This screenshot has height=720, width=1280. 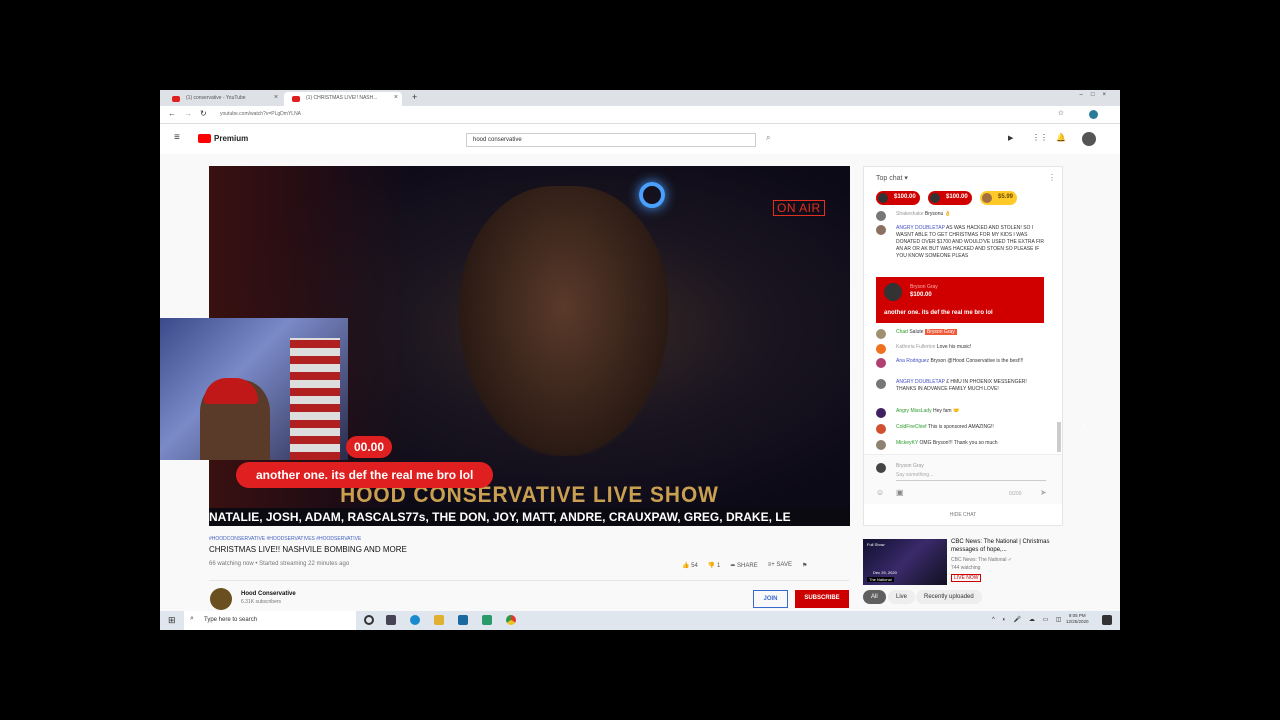 I want to click on cortana-icon, so click(x=369, y=620).